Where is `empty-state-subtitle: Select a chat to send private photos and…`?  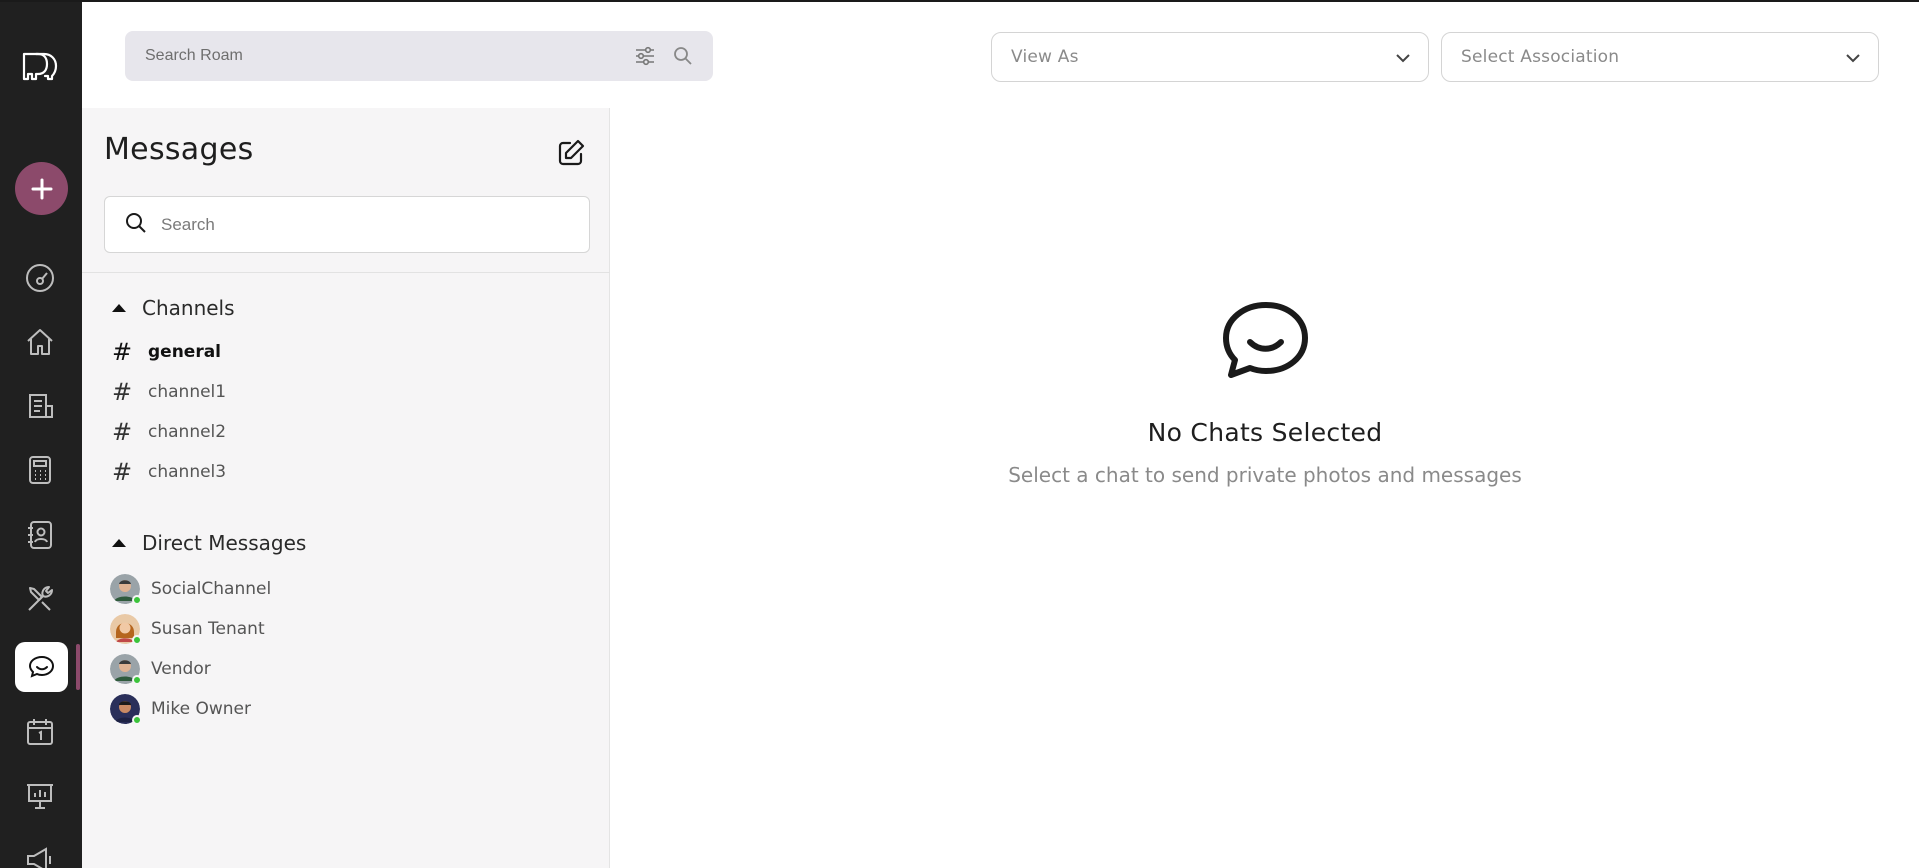 empty-state-subtitle: Select a chat to send private photos and… is located at coordinates (1265, 475).